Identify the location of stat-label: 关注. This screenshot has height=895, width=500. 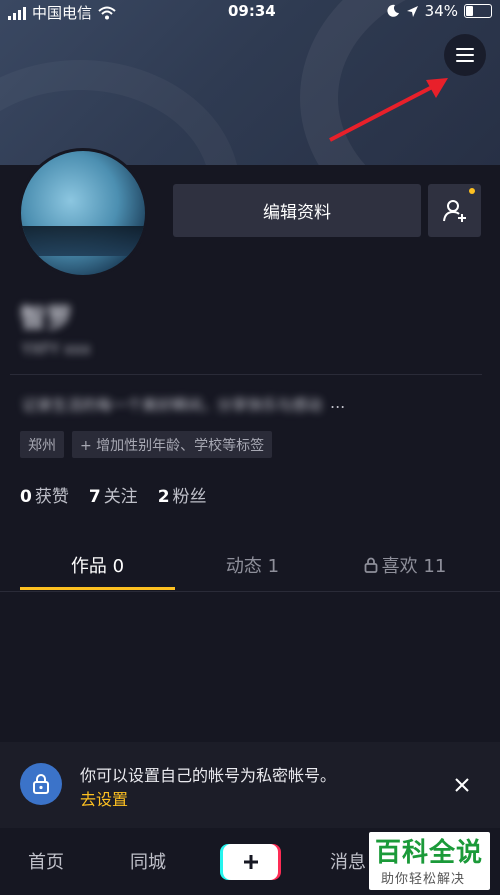
(120, 497).